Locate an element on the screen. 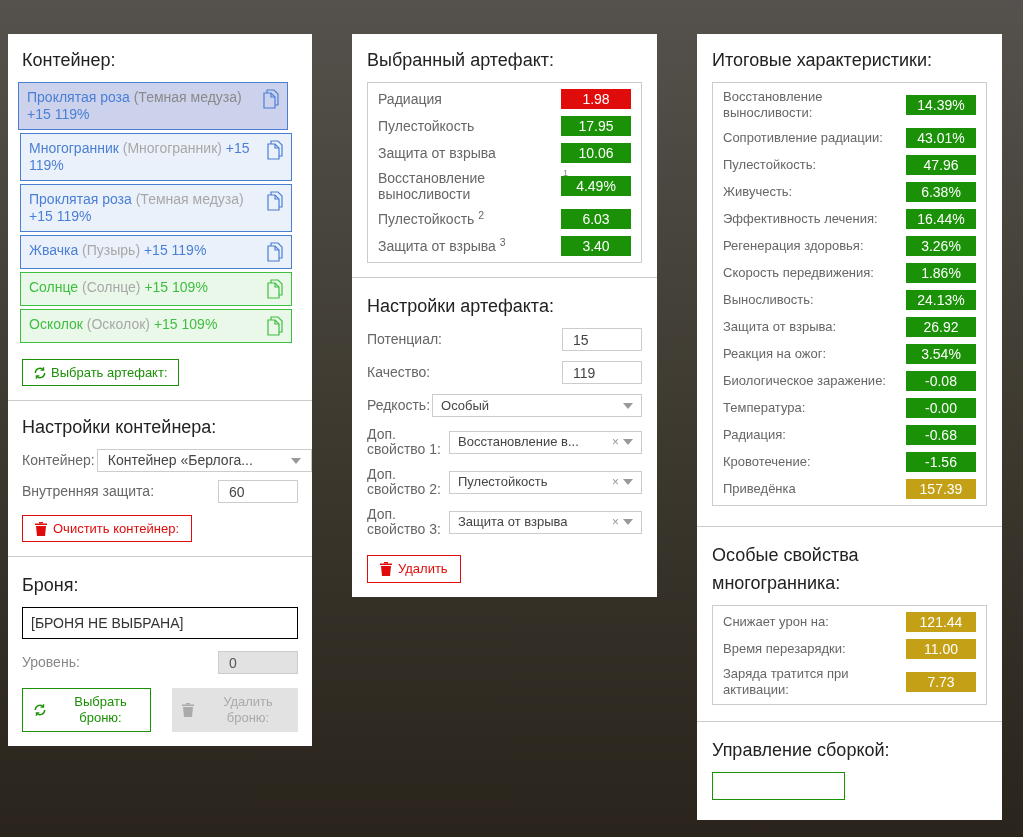 The image size is (1023, 837). value-badge: 16.44% is located at coordinates (941, 219).